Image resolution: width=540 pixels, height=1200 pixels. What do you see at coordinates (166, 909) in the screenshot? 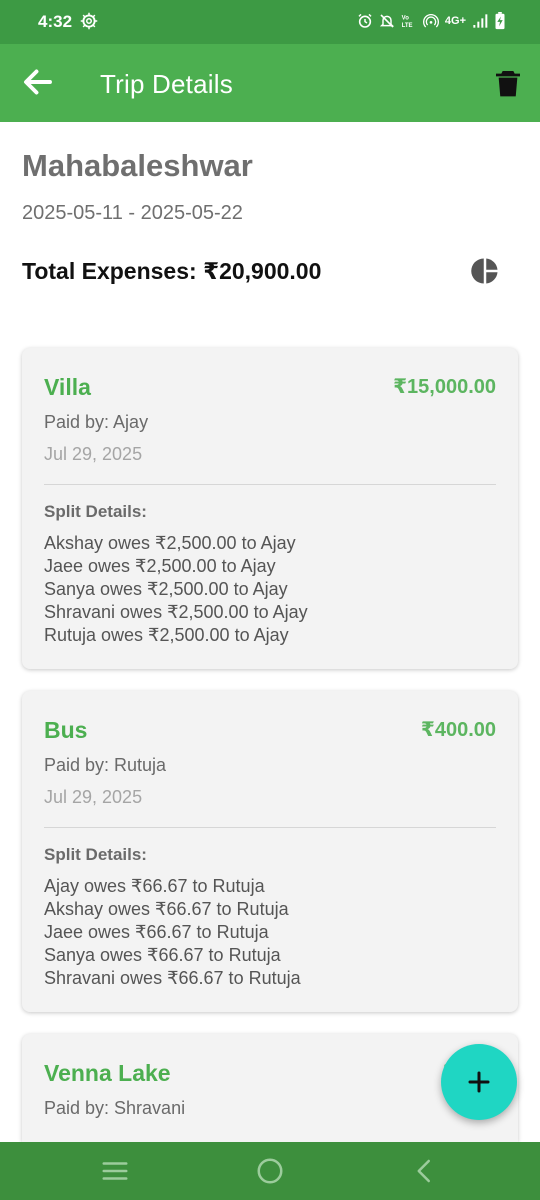
I see `split-item: Akshay owes ₹66.67 to Rutuja` at bounding box center [166, 909].